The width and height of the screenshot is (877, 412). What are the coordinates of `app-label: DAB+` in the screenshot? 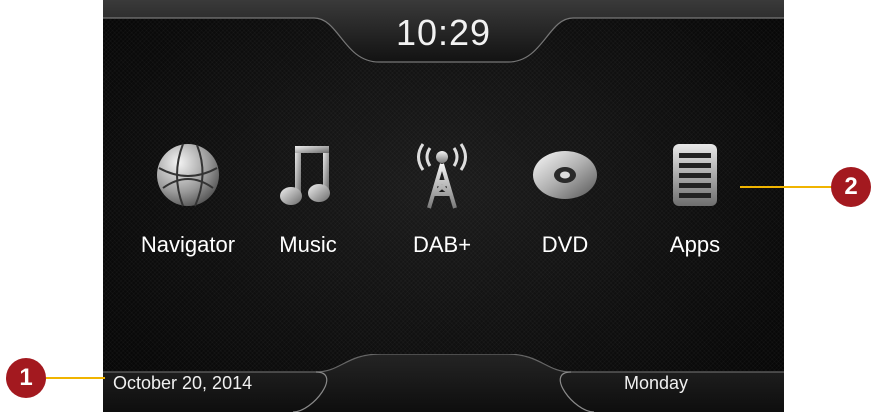 It's located at (442, 244).